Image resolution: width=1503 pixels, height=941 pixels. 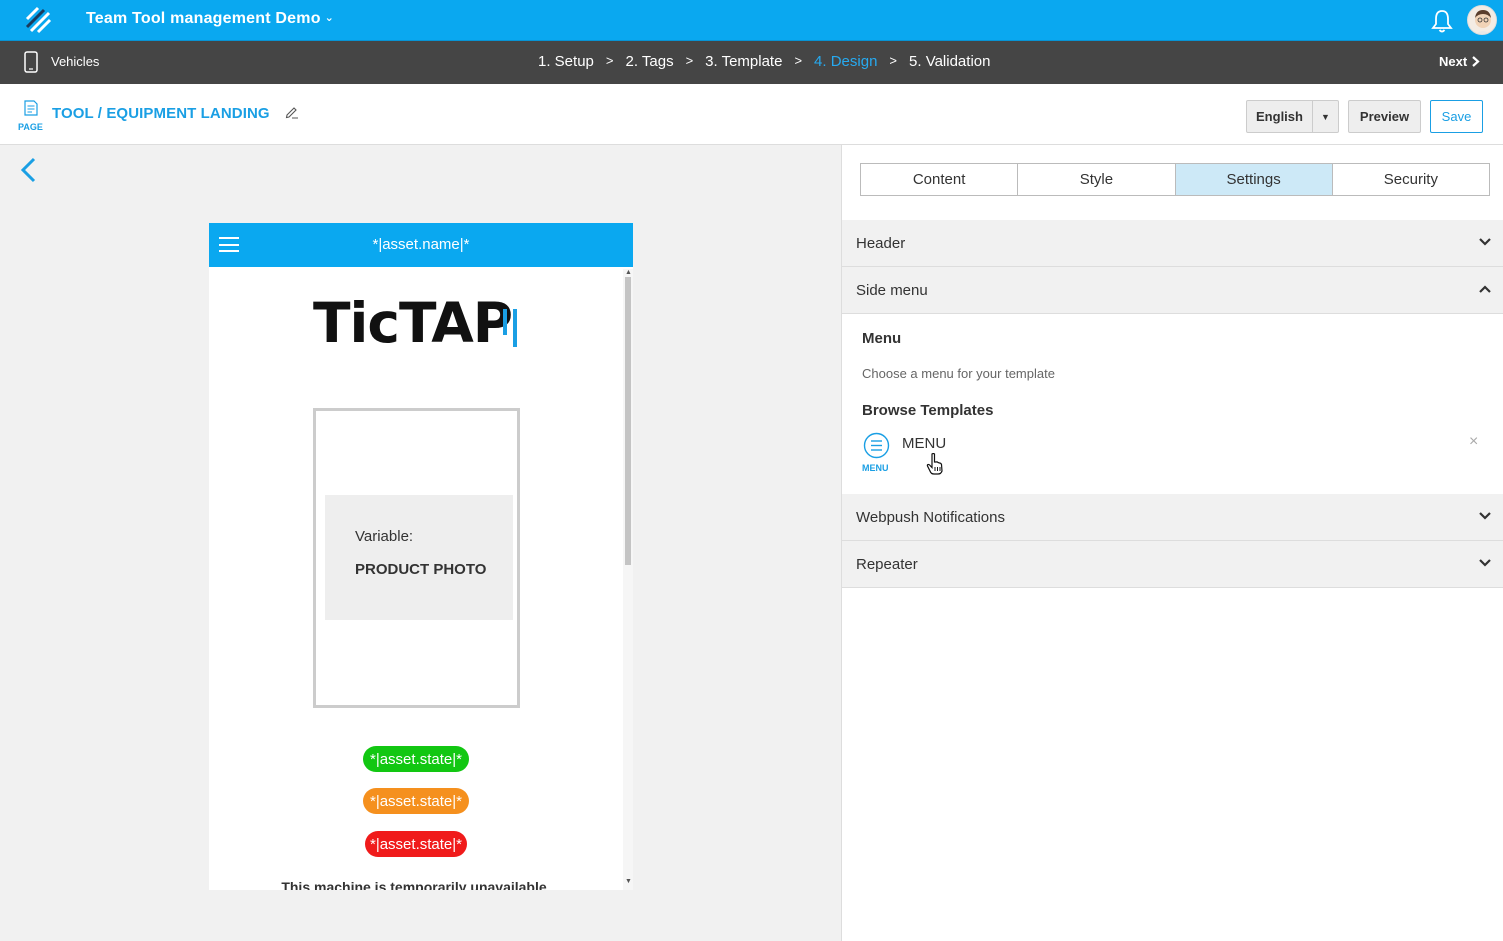 I want to click on menu-description: Choose a menu for your template, so click(x=958, y=373).